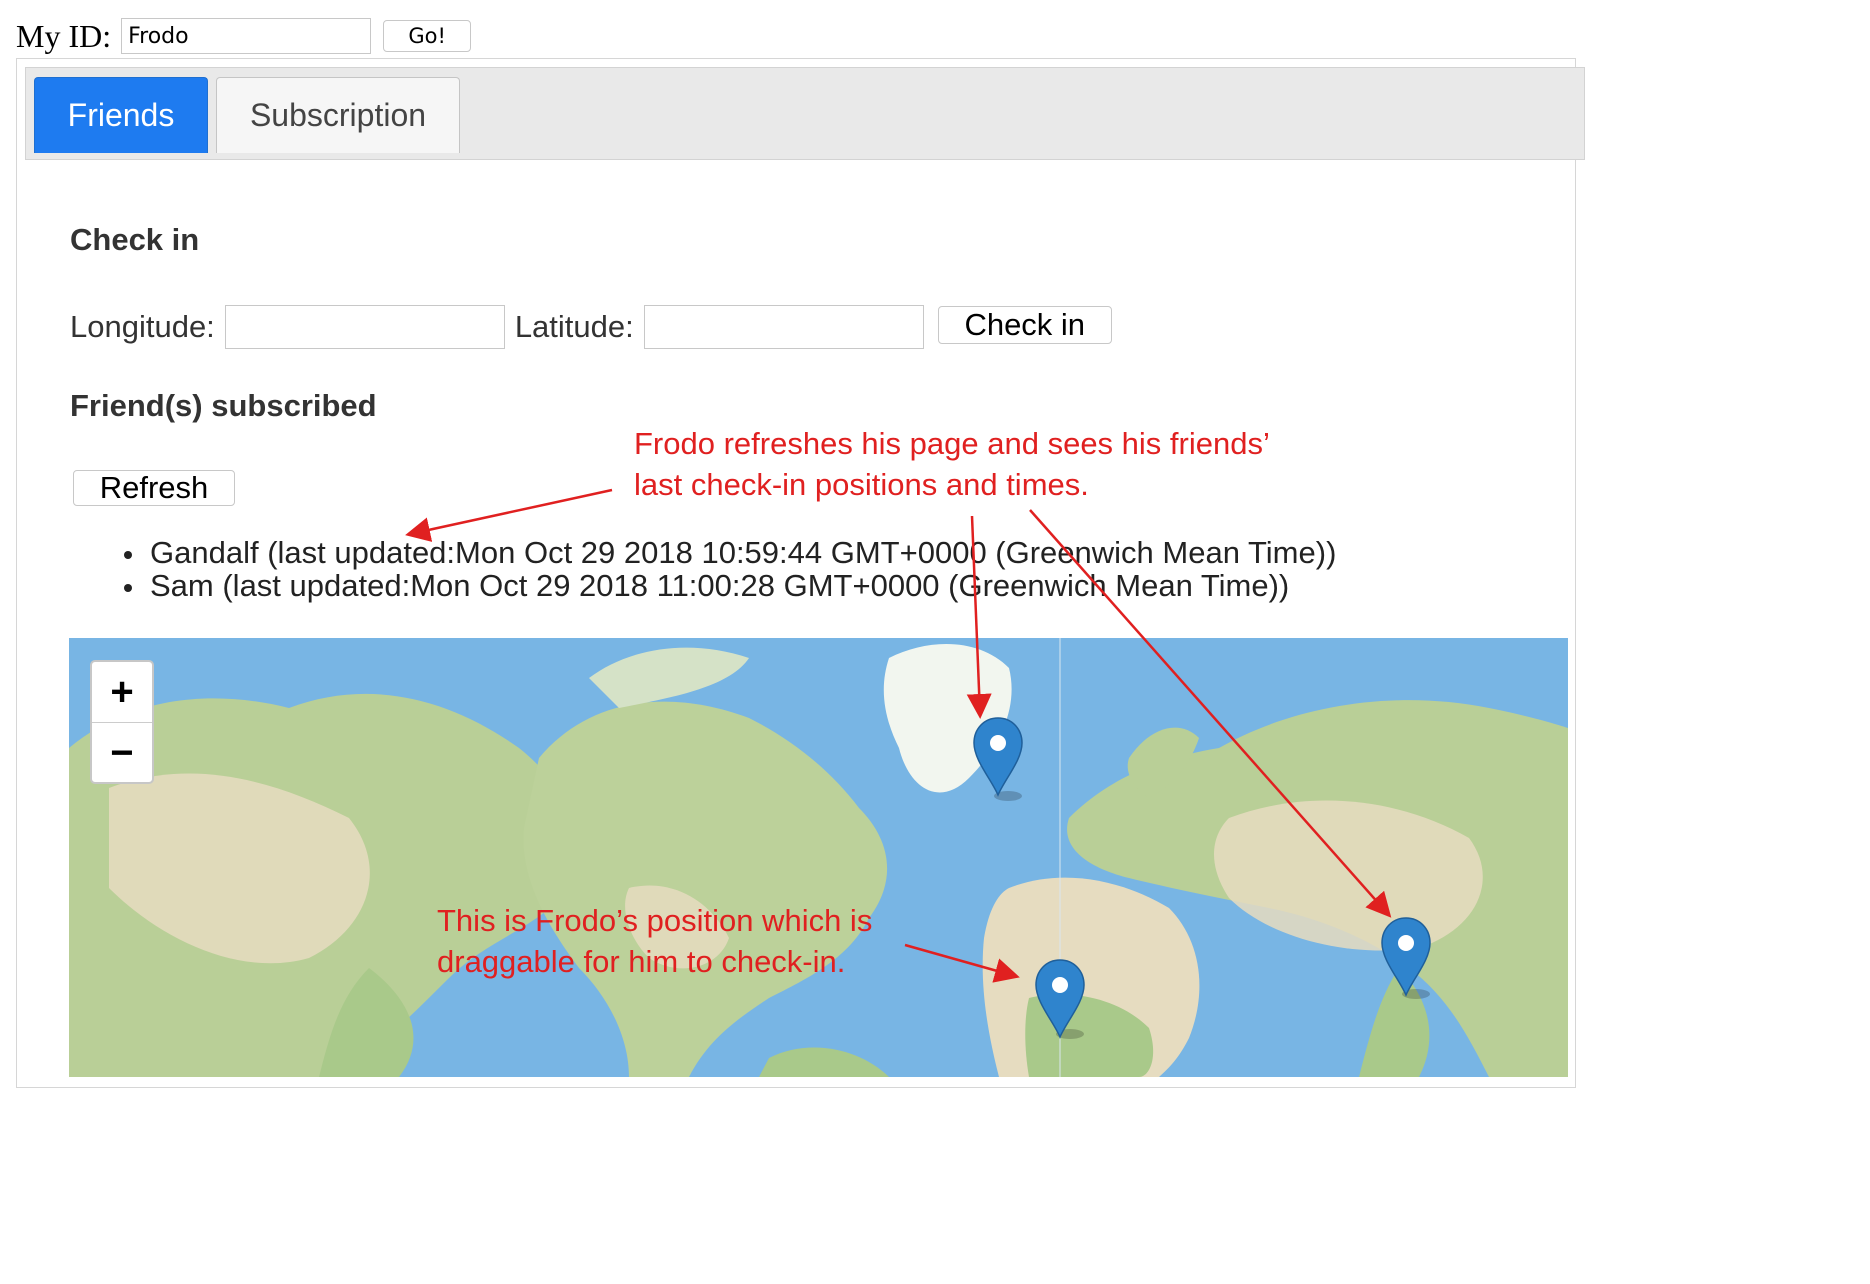 Image resolution: width=1870 pixels, height=1284 pixels. I want to click on latitude-label: Latitude:, so click(574, 326).